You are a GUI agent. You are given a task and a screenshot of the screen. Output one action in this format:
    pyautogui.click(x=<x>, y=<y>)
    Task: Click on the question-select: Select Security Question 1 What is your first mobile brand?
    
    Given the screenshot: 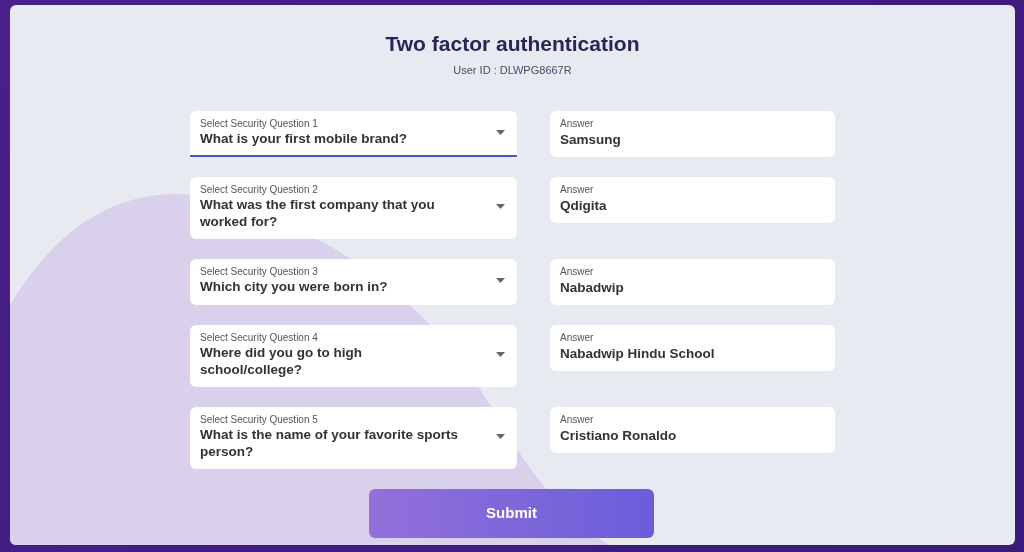 What is the action you would take?
    pyautogui.click(x=353, y=133)
    